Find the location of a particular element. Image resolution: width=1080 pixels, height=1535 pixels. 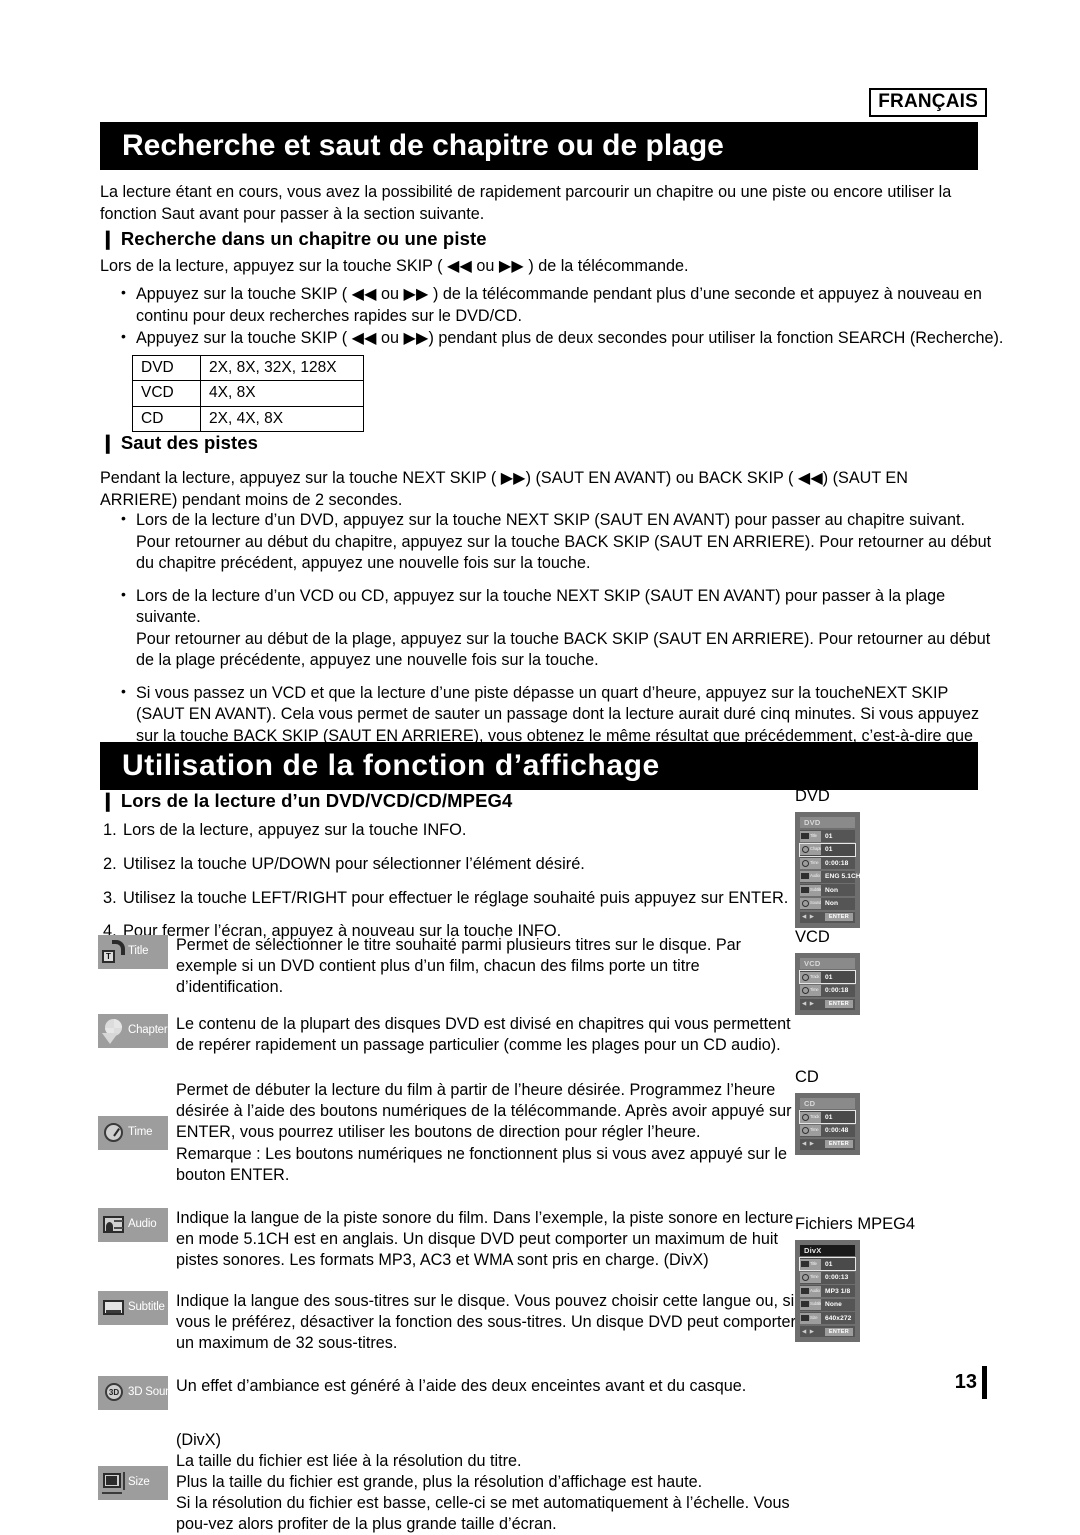

osd-row-title: Title 01 is located at coordinates (827, 1264).